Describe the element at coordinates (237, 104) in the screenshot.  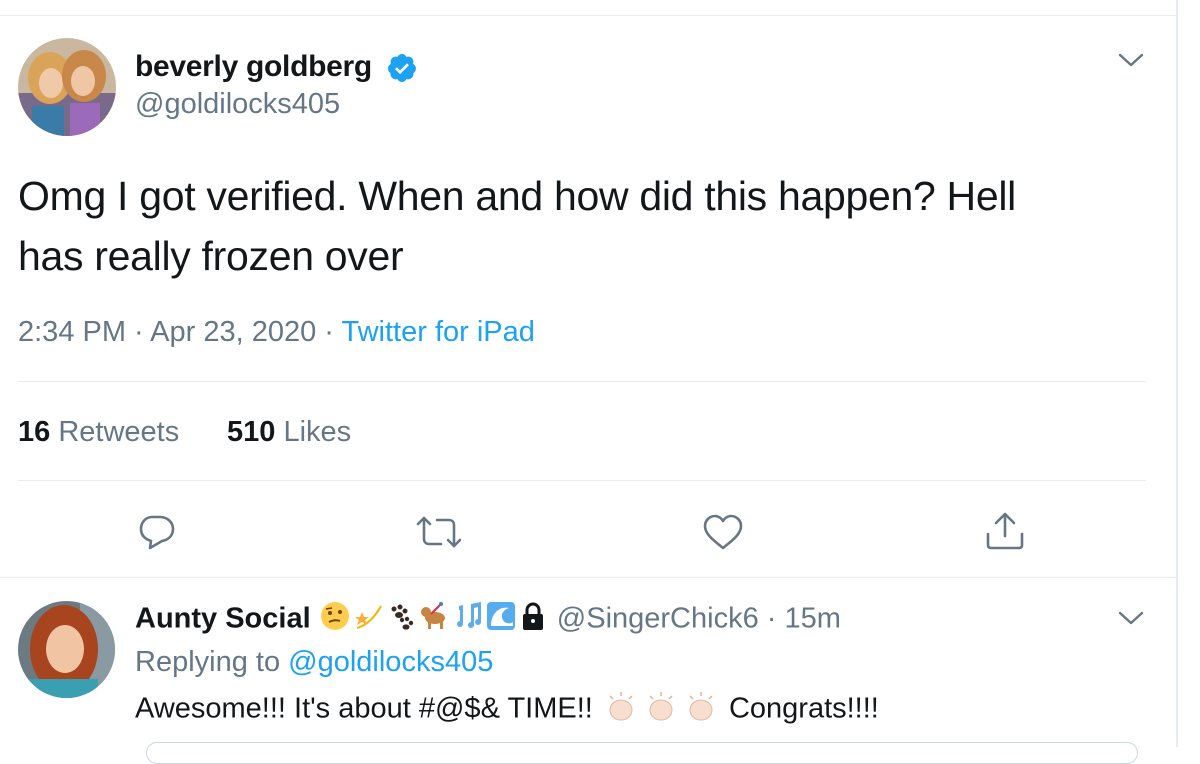
I see `author-handle: @goldilocks405` at that location.